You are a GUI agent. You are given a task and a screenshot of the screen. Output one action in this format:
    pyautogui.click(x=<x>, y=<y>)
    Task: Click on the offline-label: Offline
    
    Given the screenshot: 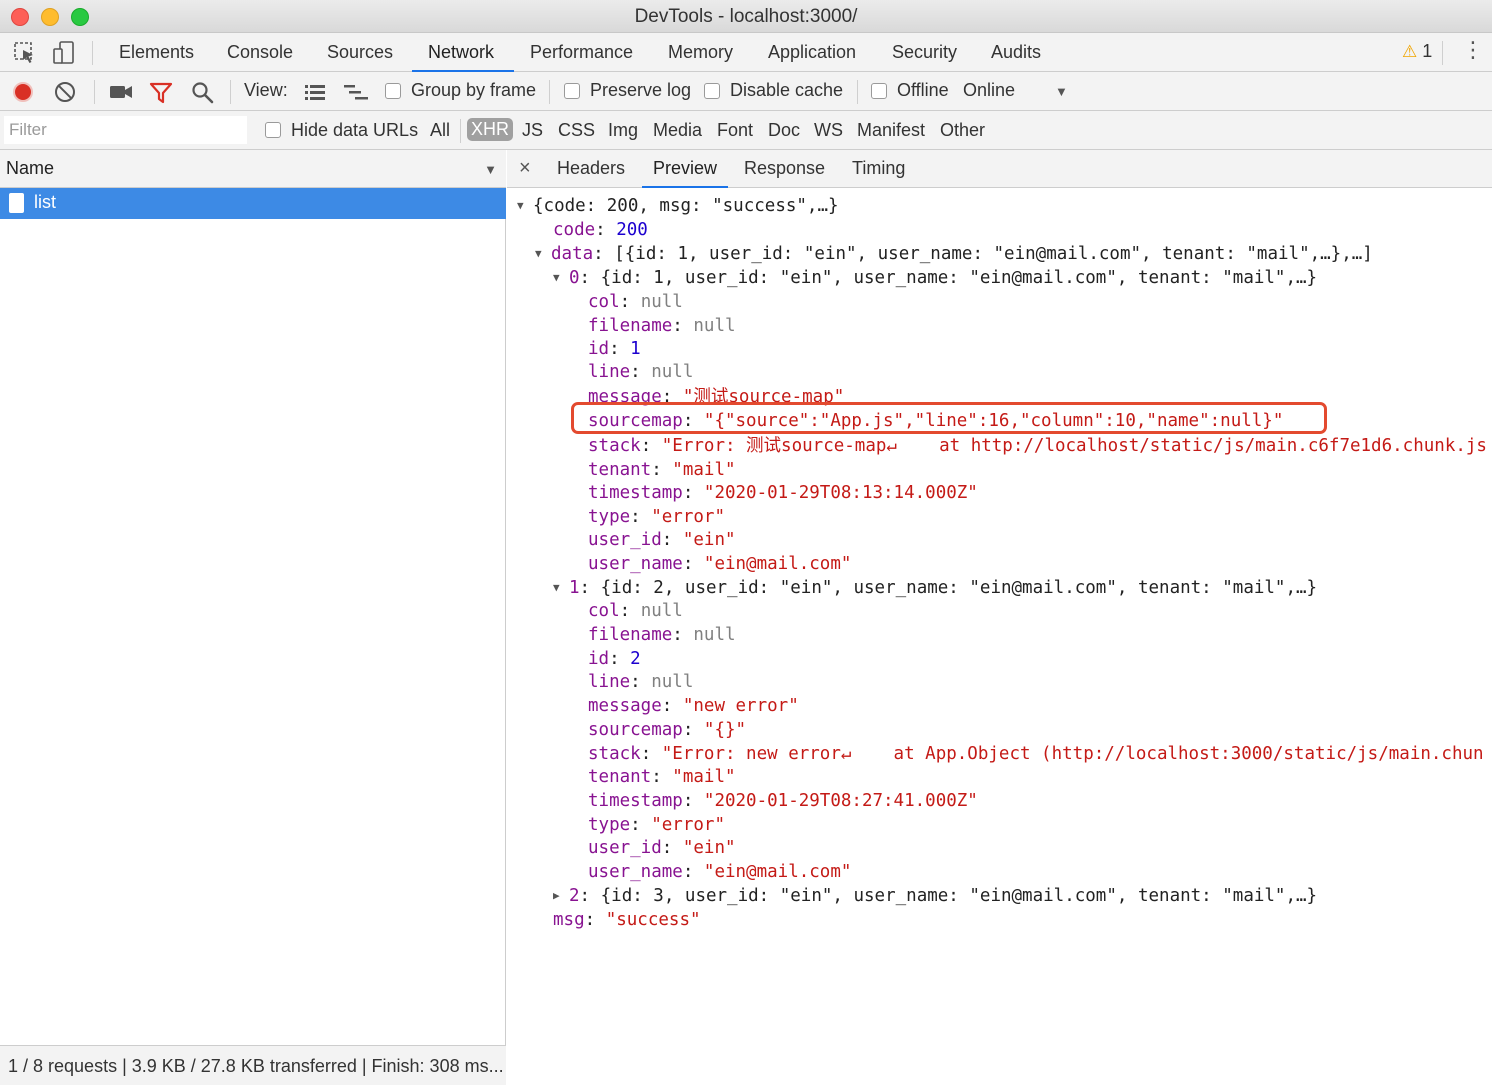 What is the action you would take?
    pyautogui.click(x=923, y=90)
    